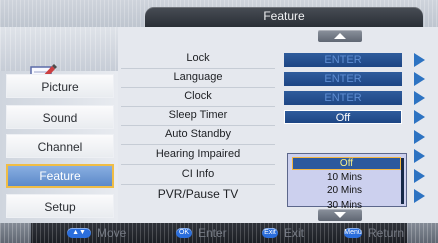 This screenshot has height=243, width=438. Describe the element at coordinates (60, 146) in the screenshot. I see `sidebar-item-channel: Channel` at that location.